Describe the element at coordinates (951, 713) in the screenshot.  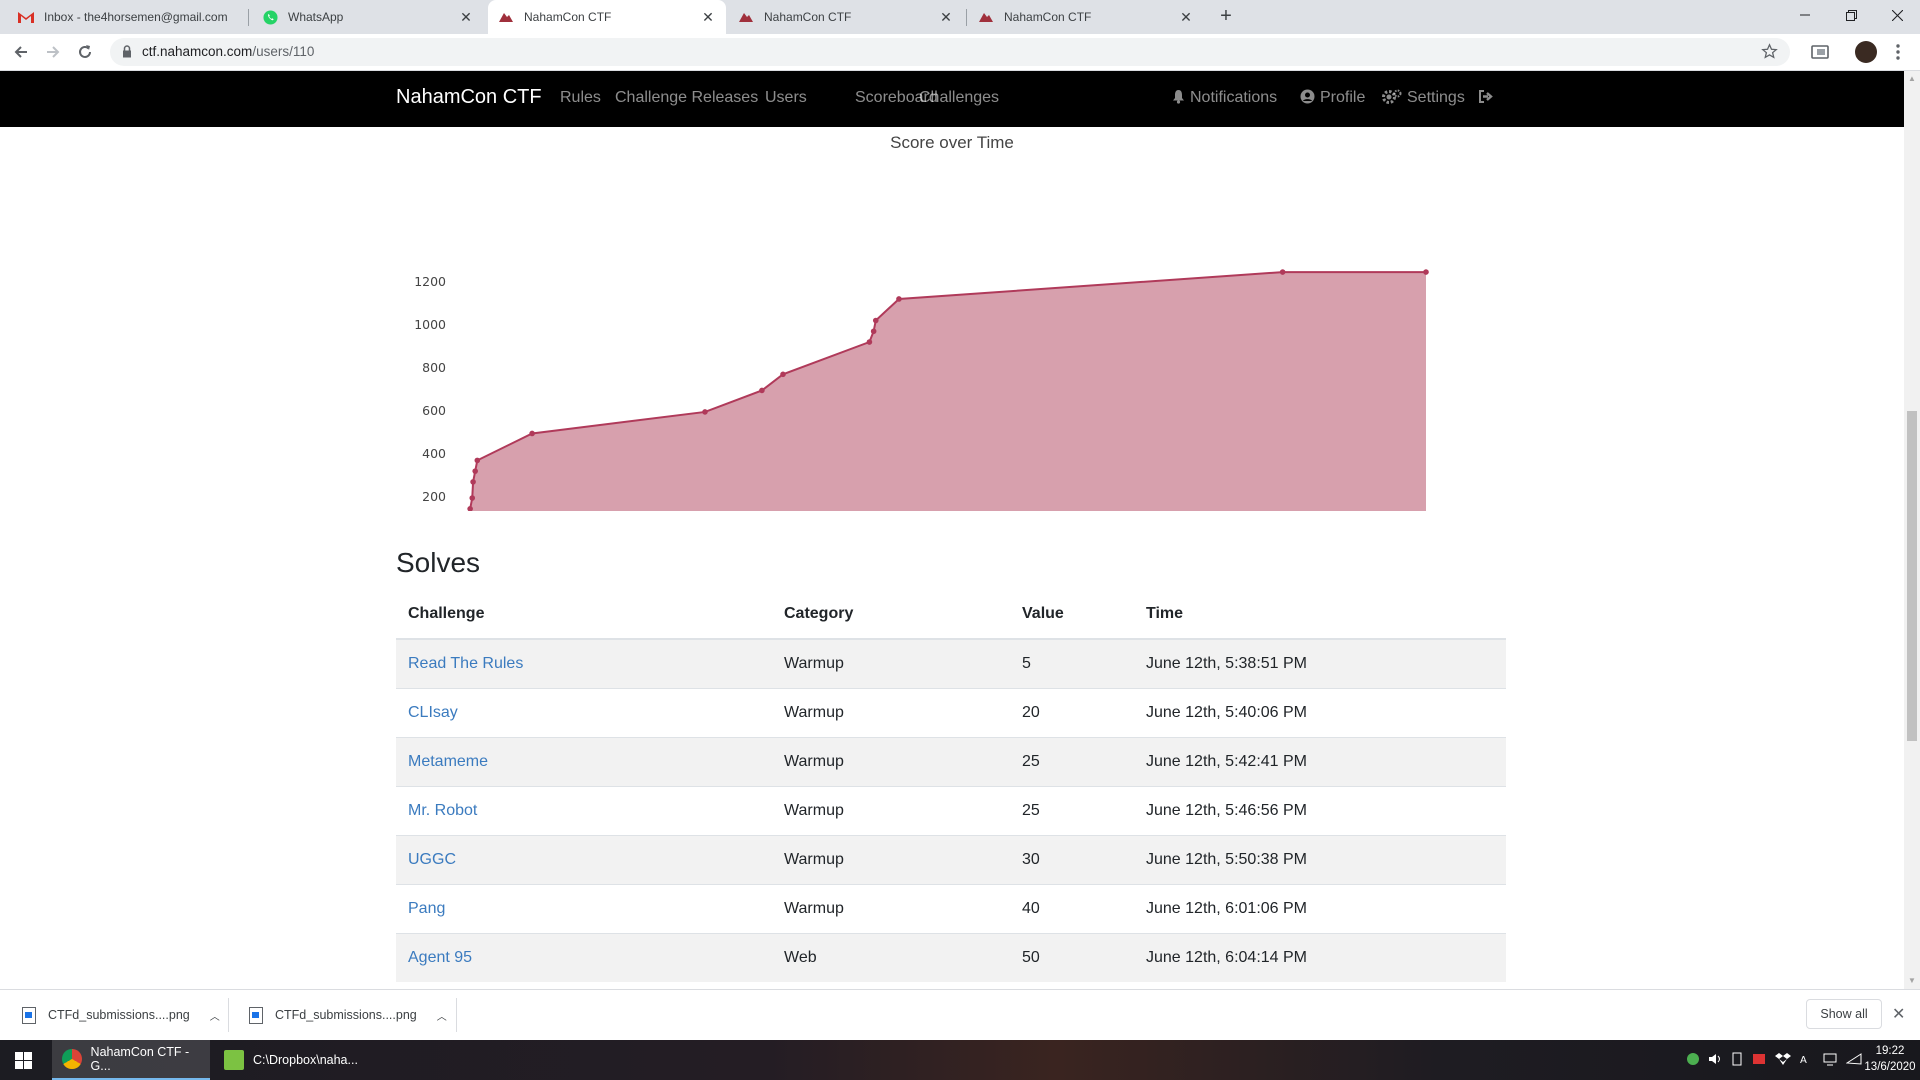
I see `table-row: CLIsay Warmup 20 June 12th, 5:40:06 PM` at that location.